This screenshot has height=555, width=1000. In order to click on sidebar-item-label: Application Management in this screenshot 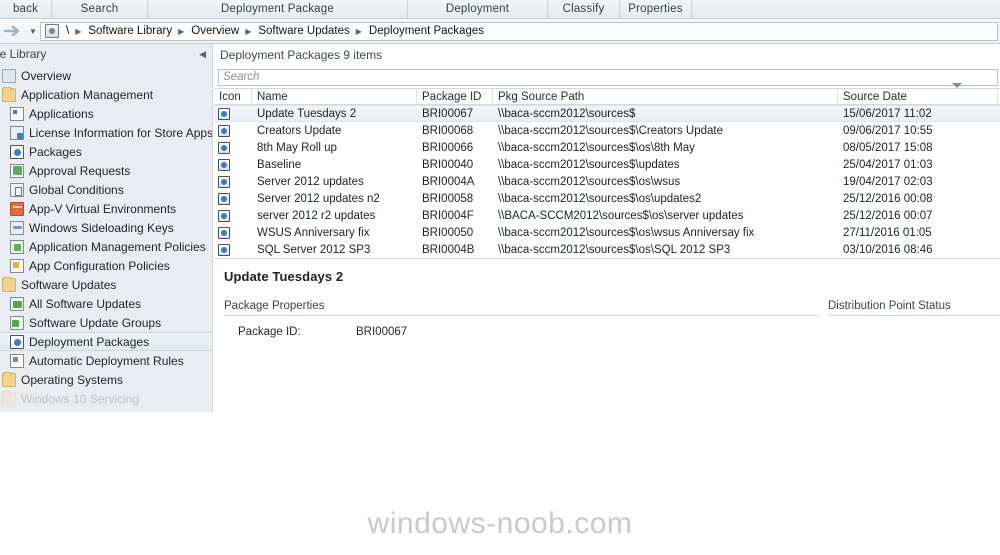, I will do `click(87, 94)`.